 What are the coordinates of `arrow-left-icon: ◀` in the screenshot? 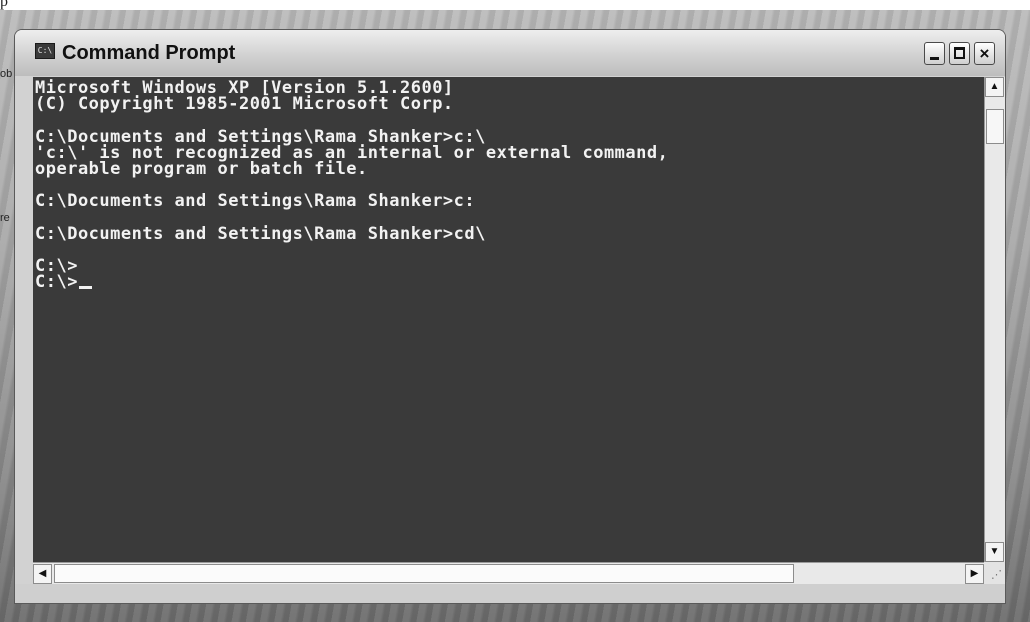 It's located at (42, 573).